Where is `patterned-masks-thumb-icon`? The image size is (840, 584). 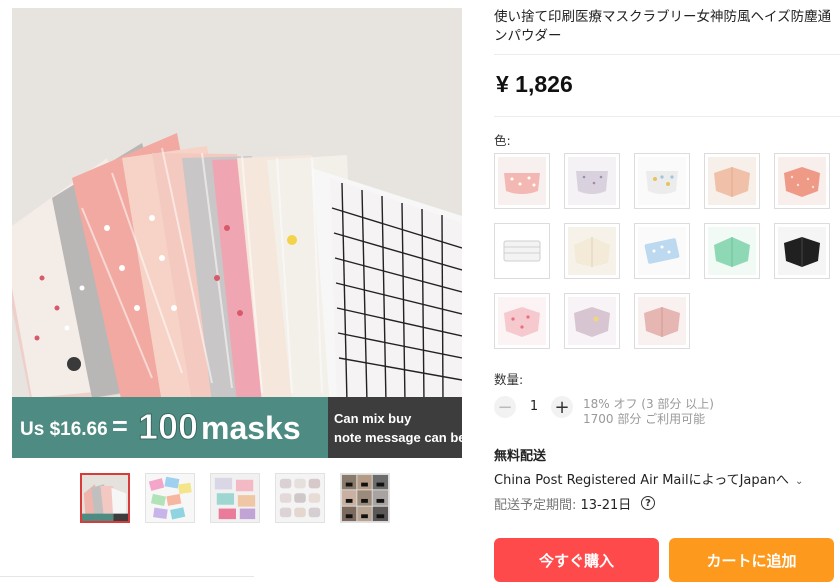
patterned-masks-thumb-icon is located at coordinates (170, 498).